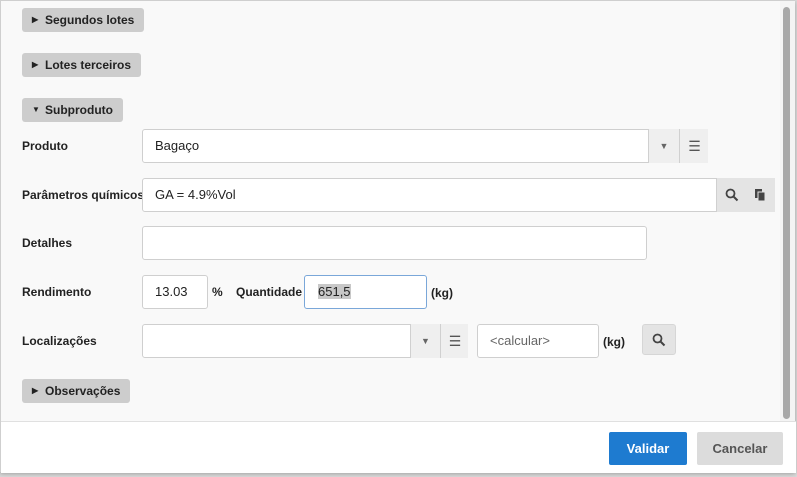 The width and height of the screenshot is (797, 477). I want to click on section-segundos-lotes: ▶ Segundos lotes, so click(83, 20).